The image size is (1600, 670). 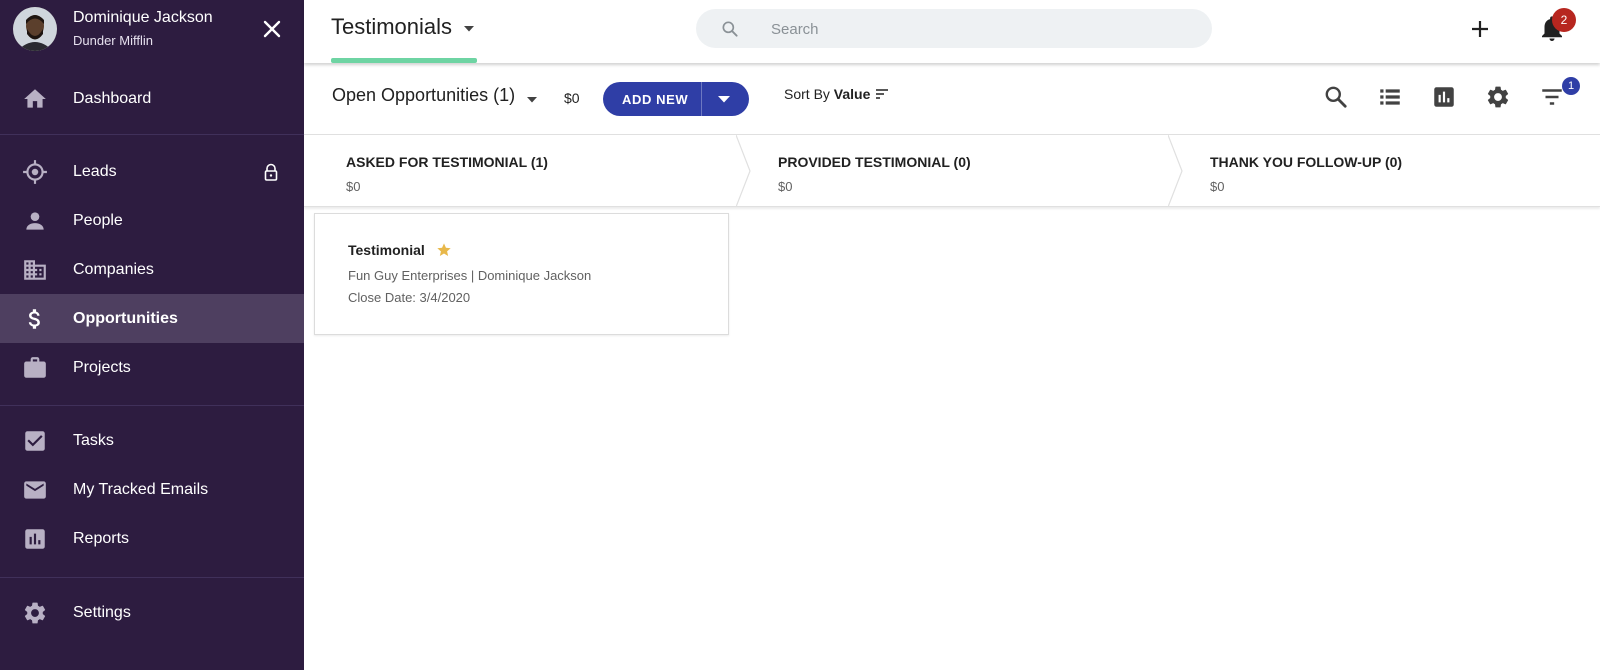 I want to click on top-bar: Testimonials 2, so click(x=952, y=31).